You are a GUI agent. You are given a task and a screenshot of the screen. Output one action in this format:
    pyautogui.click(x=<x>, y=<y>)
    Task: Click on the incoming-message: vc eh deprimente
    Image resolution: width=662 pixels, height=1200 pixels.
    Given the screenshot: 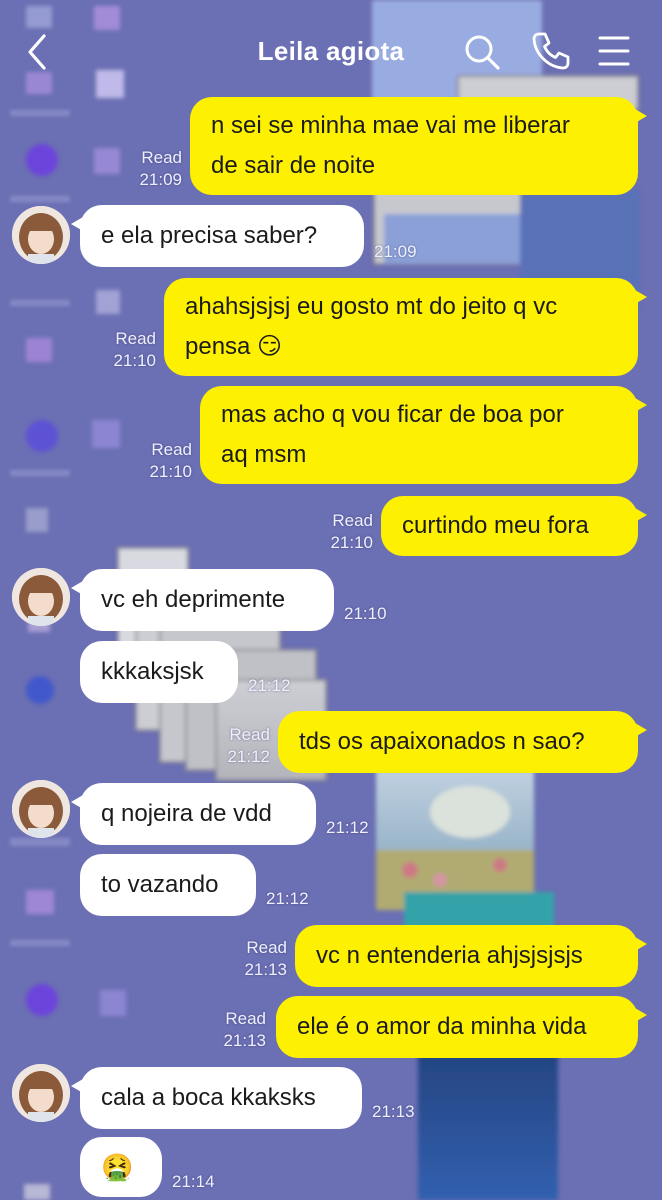 What is the action you would take?
    pyautogui.click(x=202, y=600)
    